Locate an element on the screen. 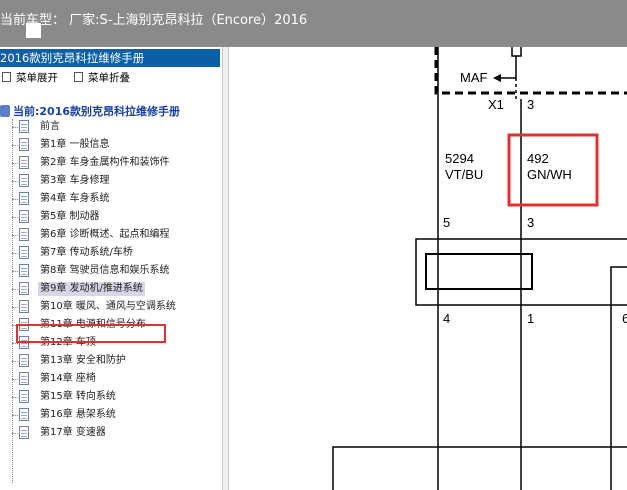 The image size is (627, 490). tree-item-label: 第7章 传动系统/车桥 is located at coordinates (86, 252).